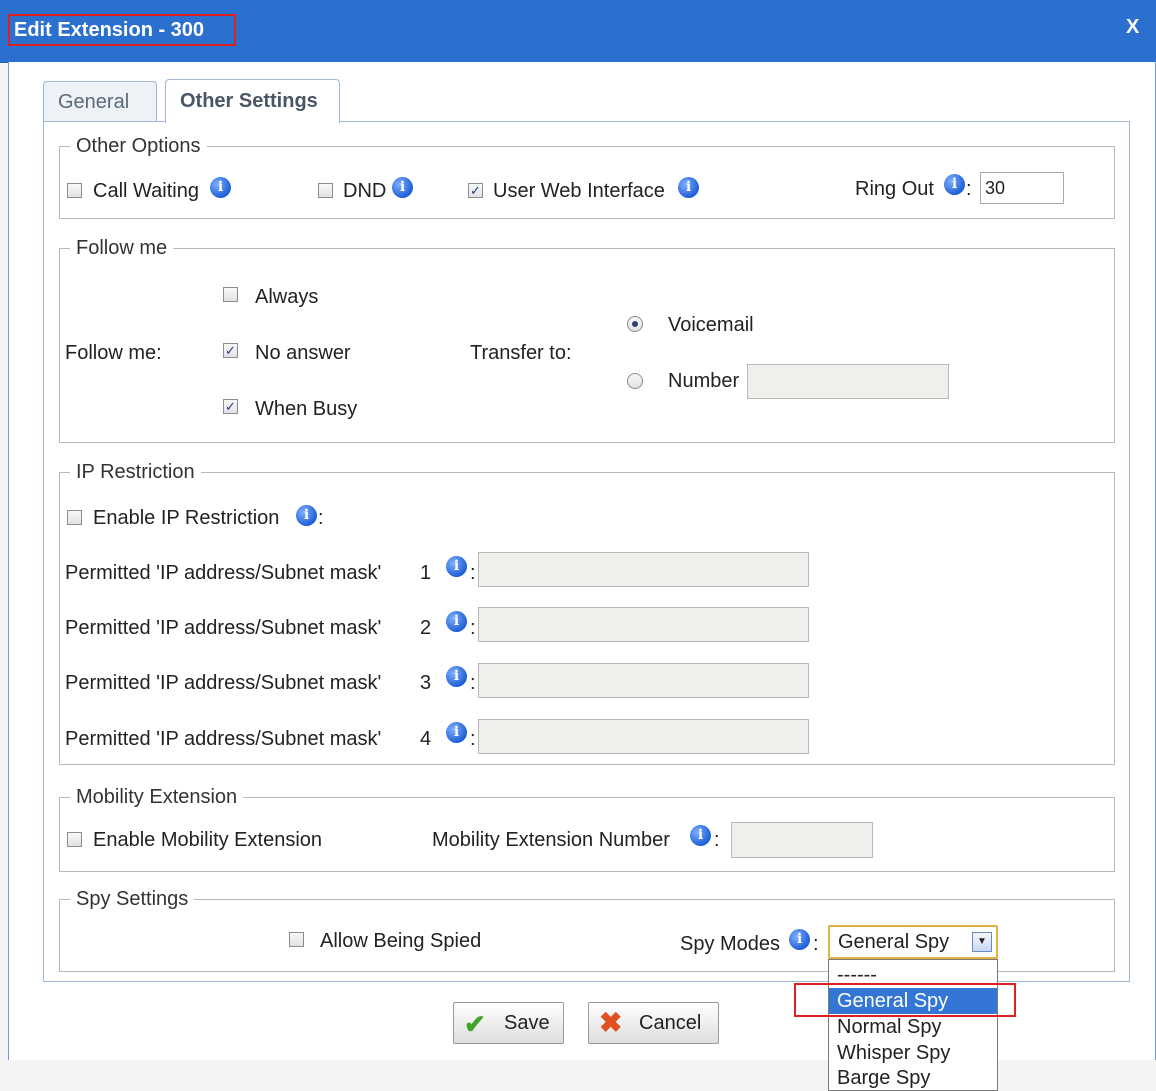 The width and height of the screenshot is (1156, 1091). Describe the element at coordinates (306, 515) in the screenshot. I see `ip-restriction-info-icon: i` at that location.